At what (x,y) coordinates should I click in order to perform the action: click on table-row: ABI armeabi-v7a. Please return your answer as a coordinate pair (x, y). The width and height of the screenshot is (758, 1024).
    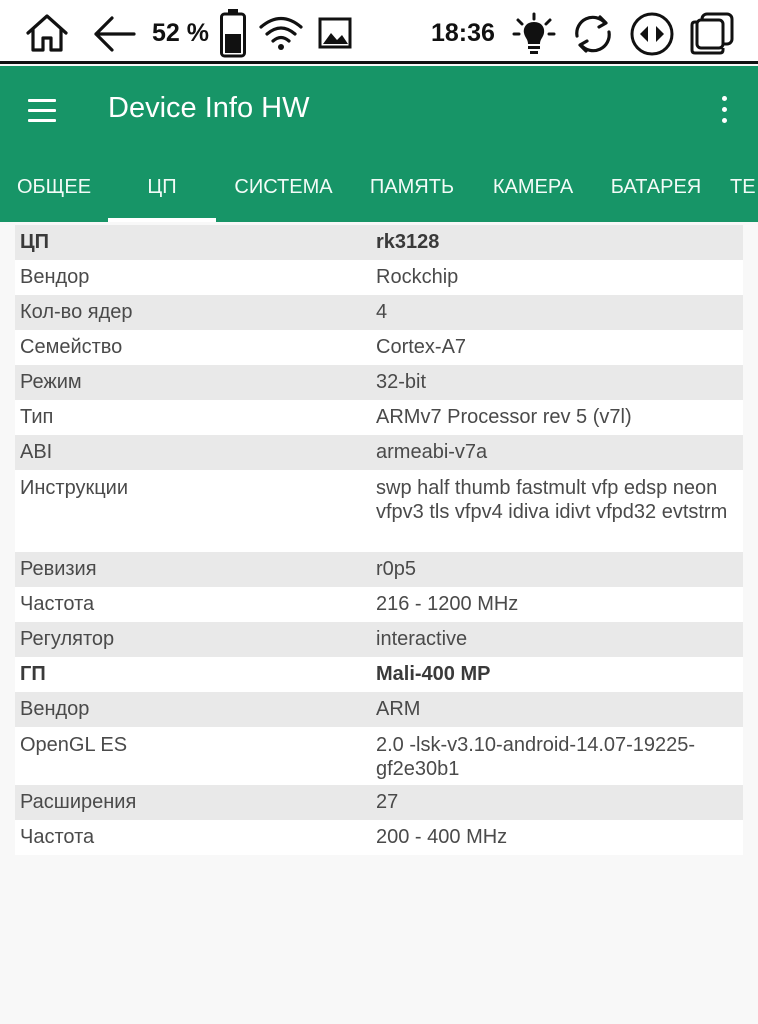
    Looking at the image, I should click on (379, 452).